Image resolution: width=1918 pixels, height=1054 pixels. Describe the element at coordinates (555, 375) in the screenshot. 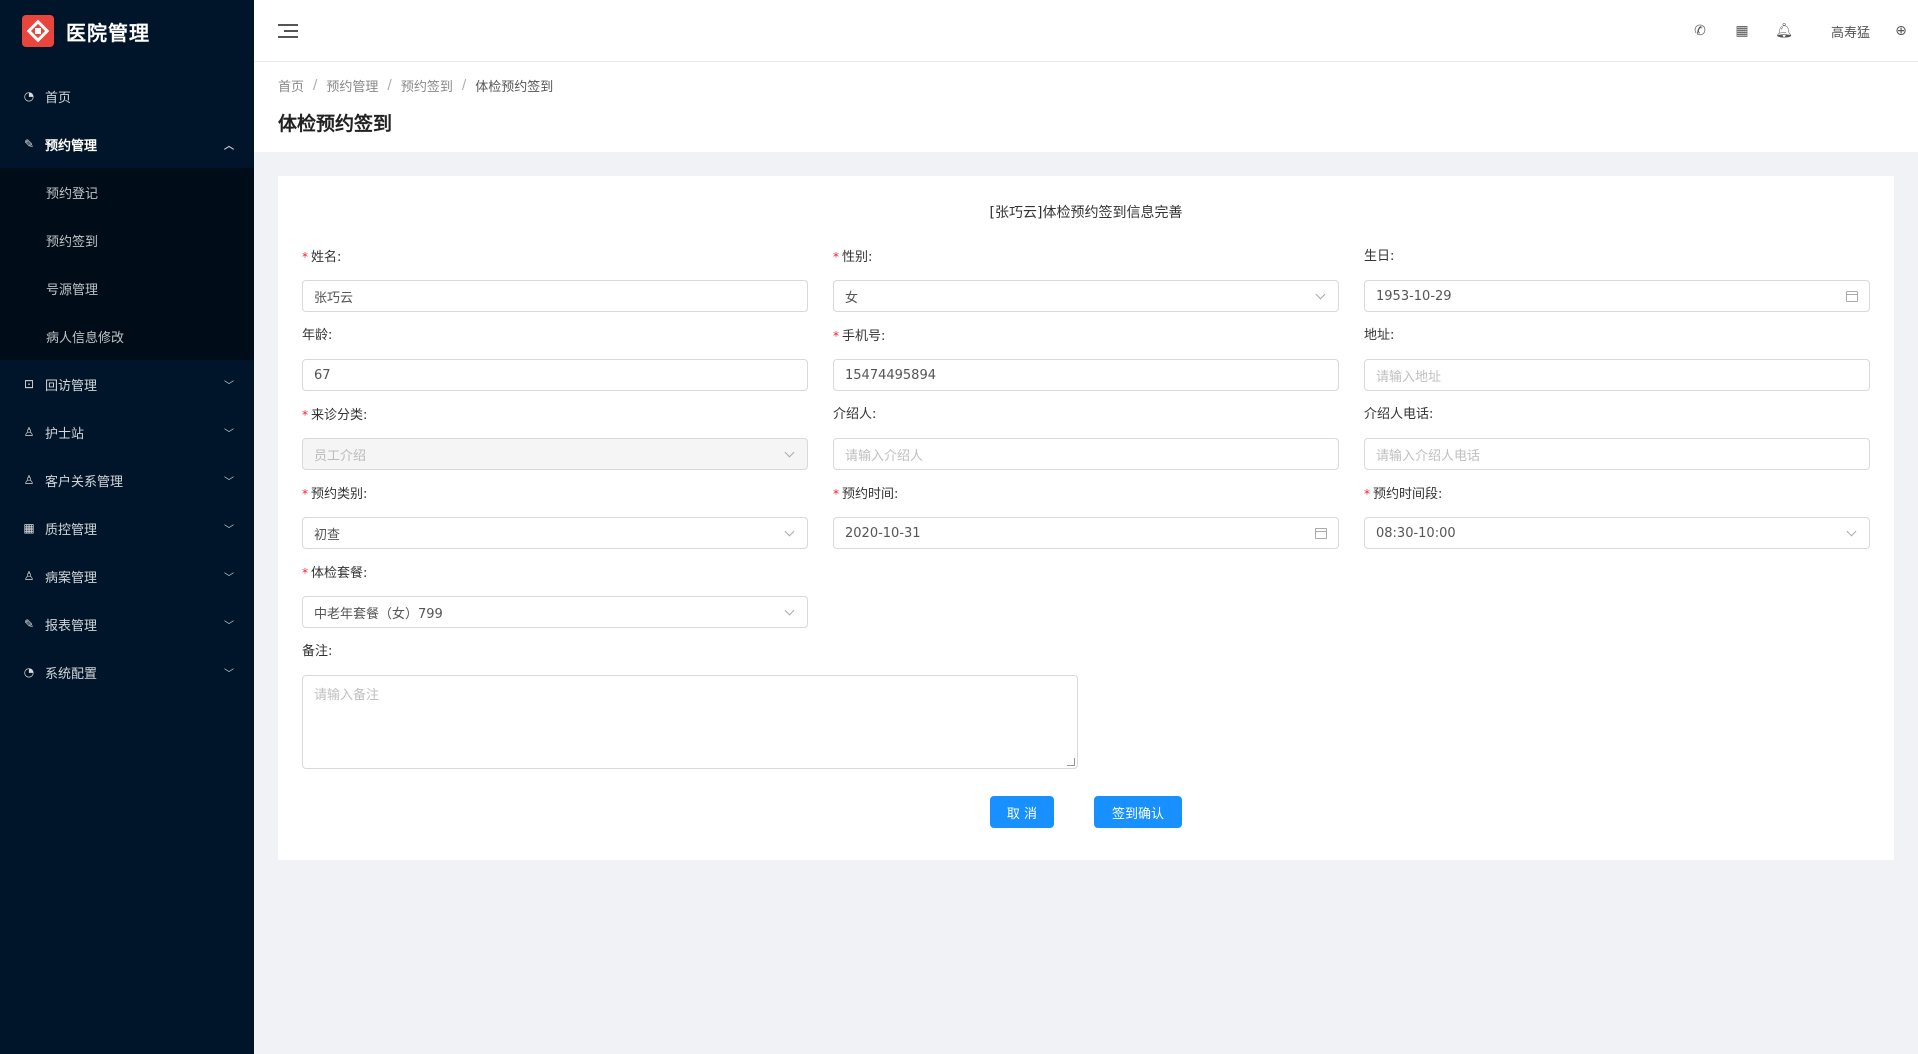

I see `age-input: 67` at that location.